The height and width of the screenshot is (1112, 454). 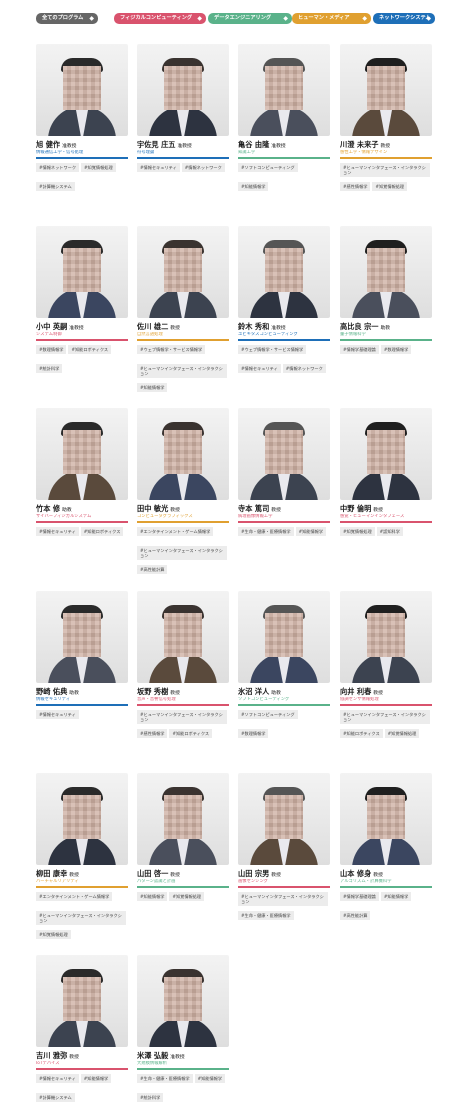 I want to click on faculty-title: 助教, so click(x=276, y=693).